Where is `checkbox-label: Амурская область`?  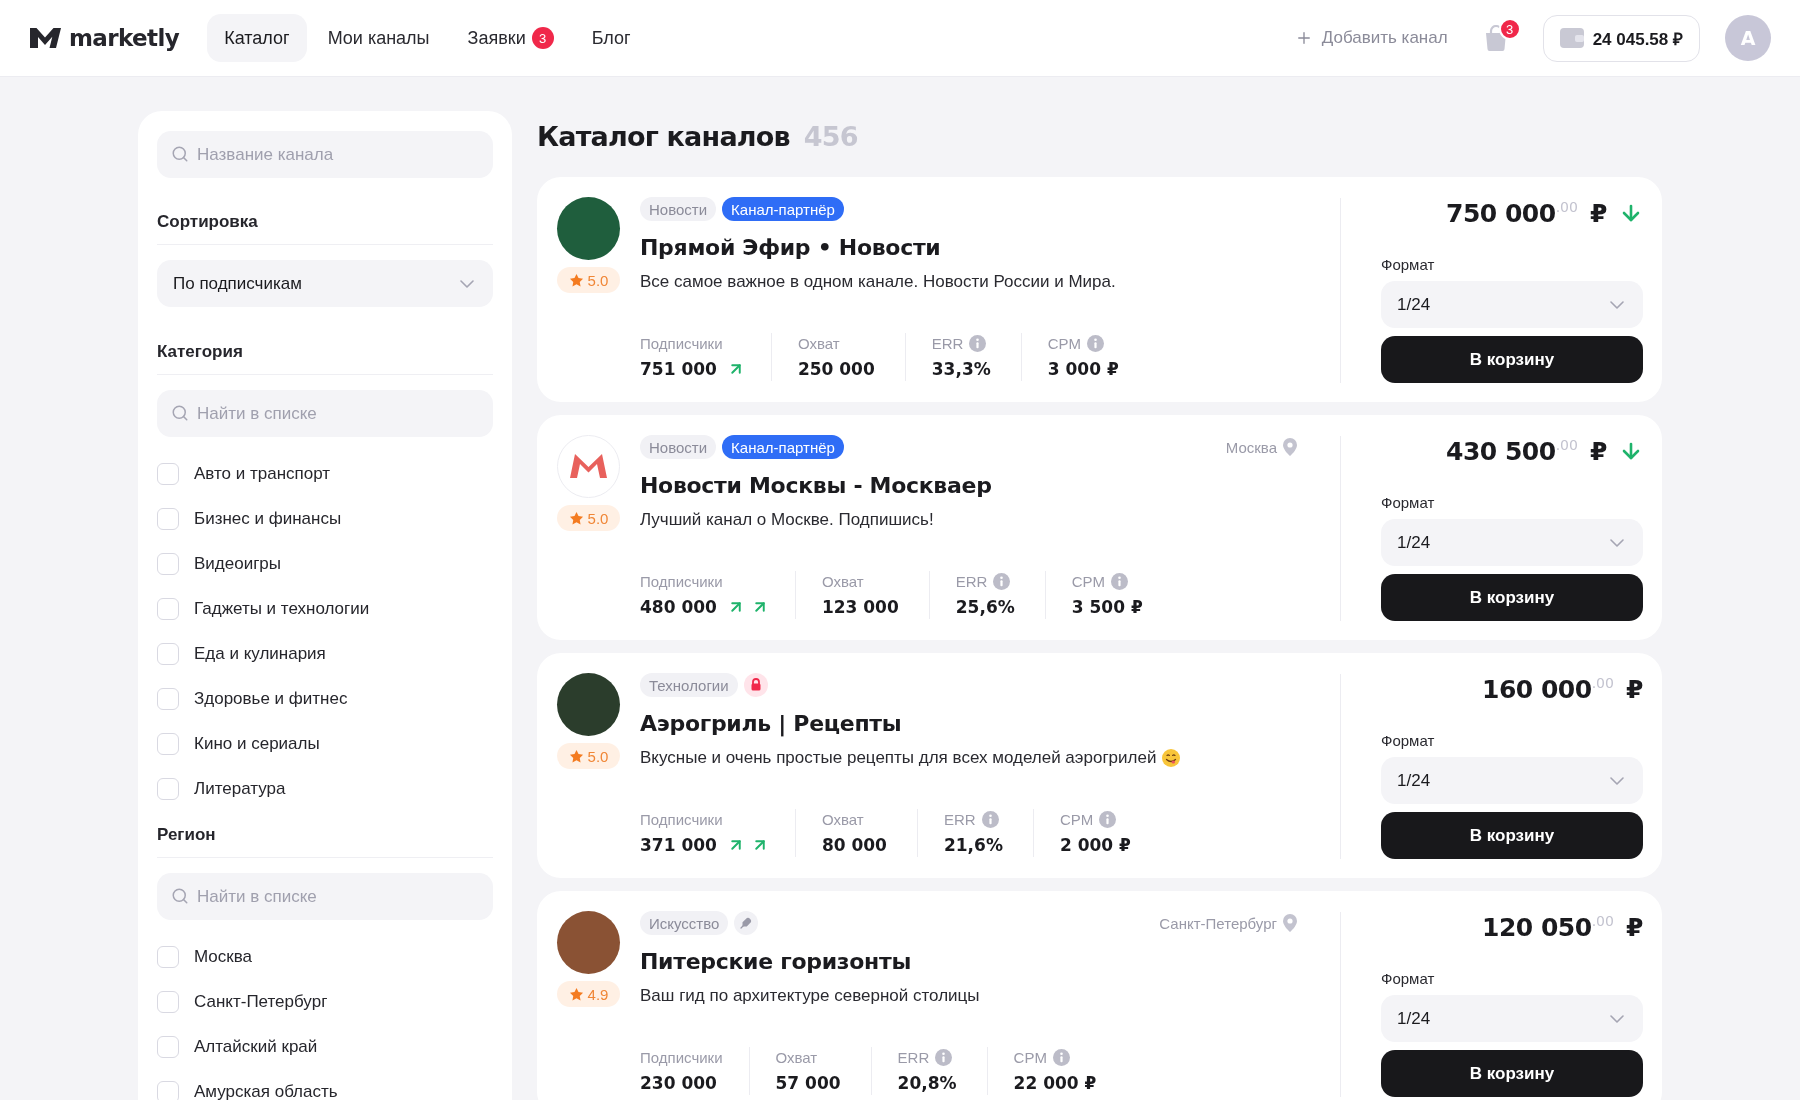
checkbox-label: Амурская область is located at coordinates (266, 1090).